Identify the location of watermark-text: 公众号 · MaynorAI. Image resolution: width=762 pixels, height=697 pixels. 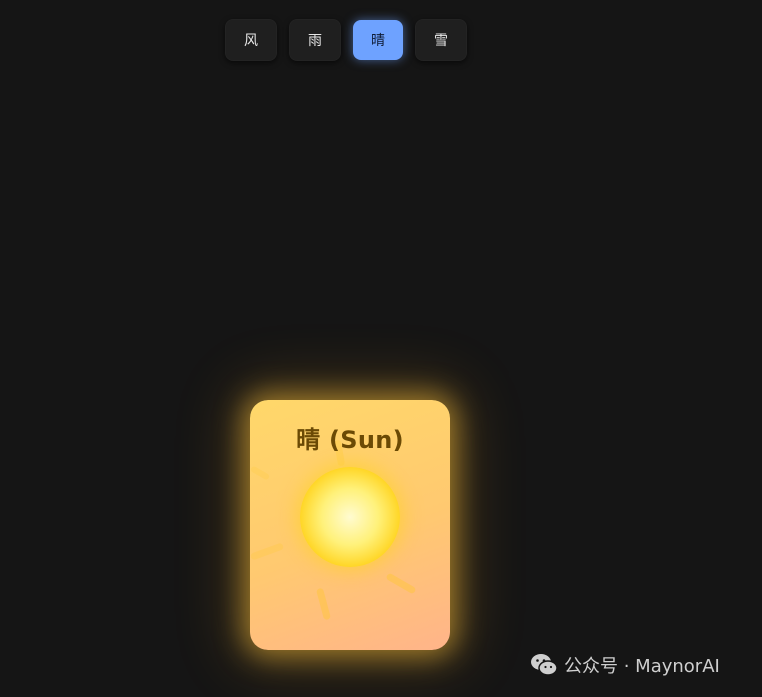
(642, 666).